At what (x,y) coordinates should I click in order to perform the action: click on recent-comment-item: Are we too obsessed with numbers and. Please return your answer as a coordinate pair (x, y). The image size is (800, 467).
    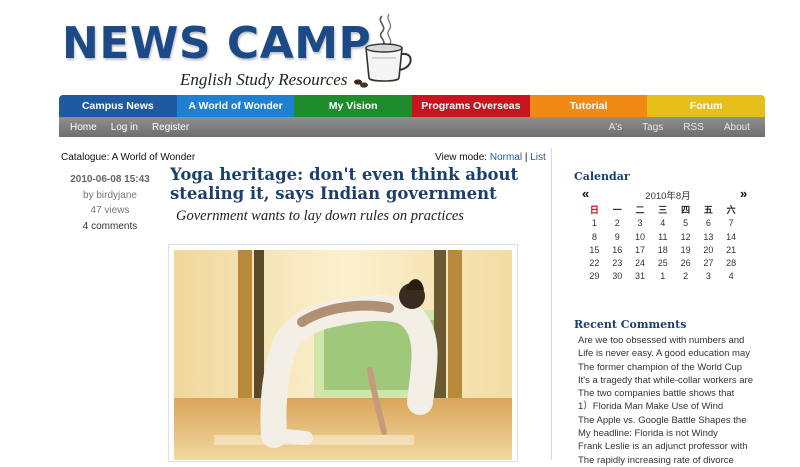
    Looking at the image, I should click on (668, 340).